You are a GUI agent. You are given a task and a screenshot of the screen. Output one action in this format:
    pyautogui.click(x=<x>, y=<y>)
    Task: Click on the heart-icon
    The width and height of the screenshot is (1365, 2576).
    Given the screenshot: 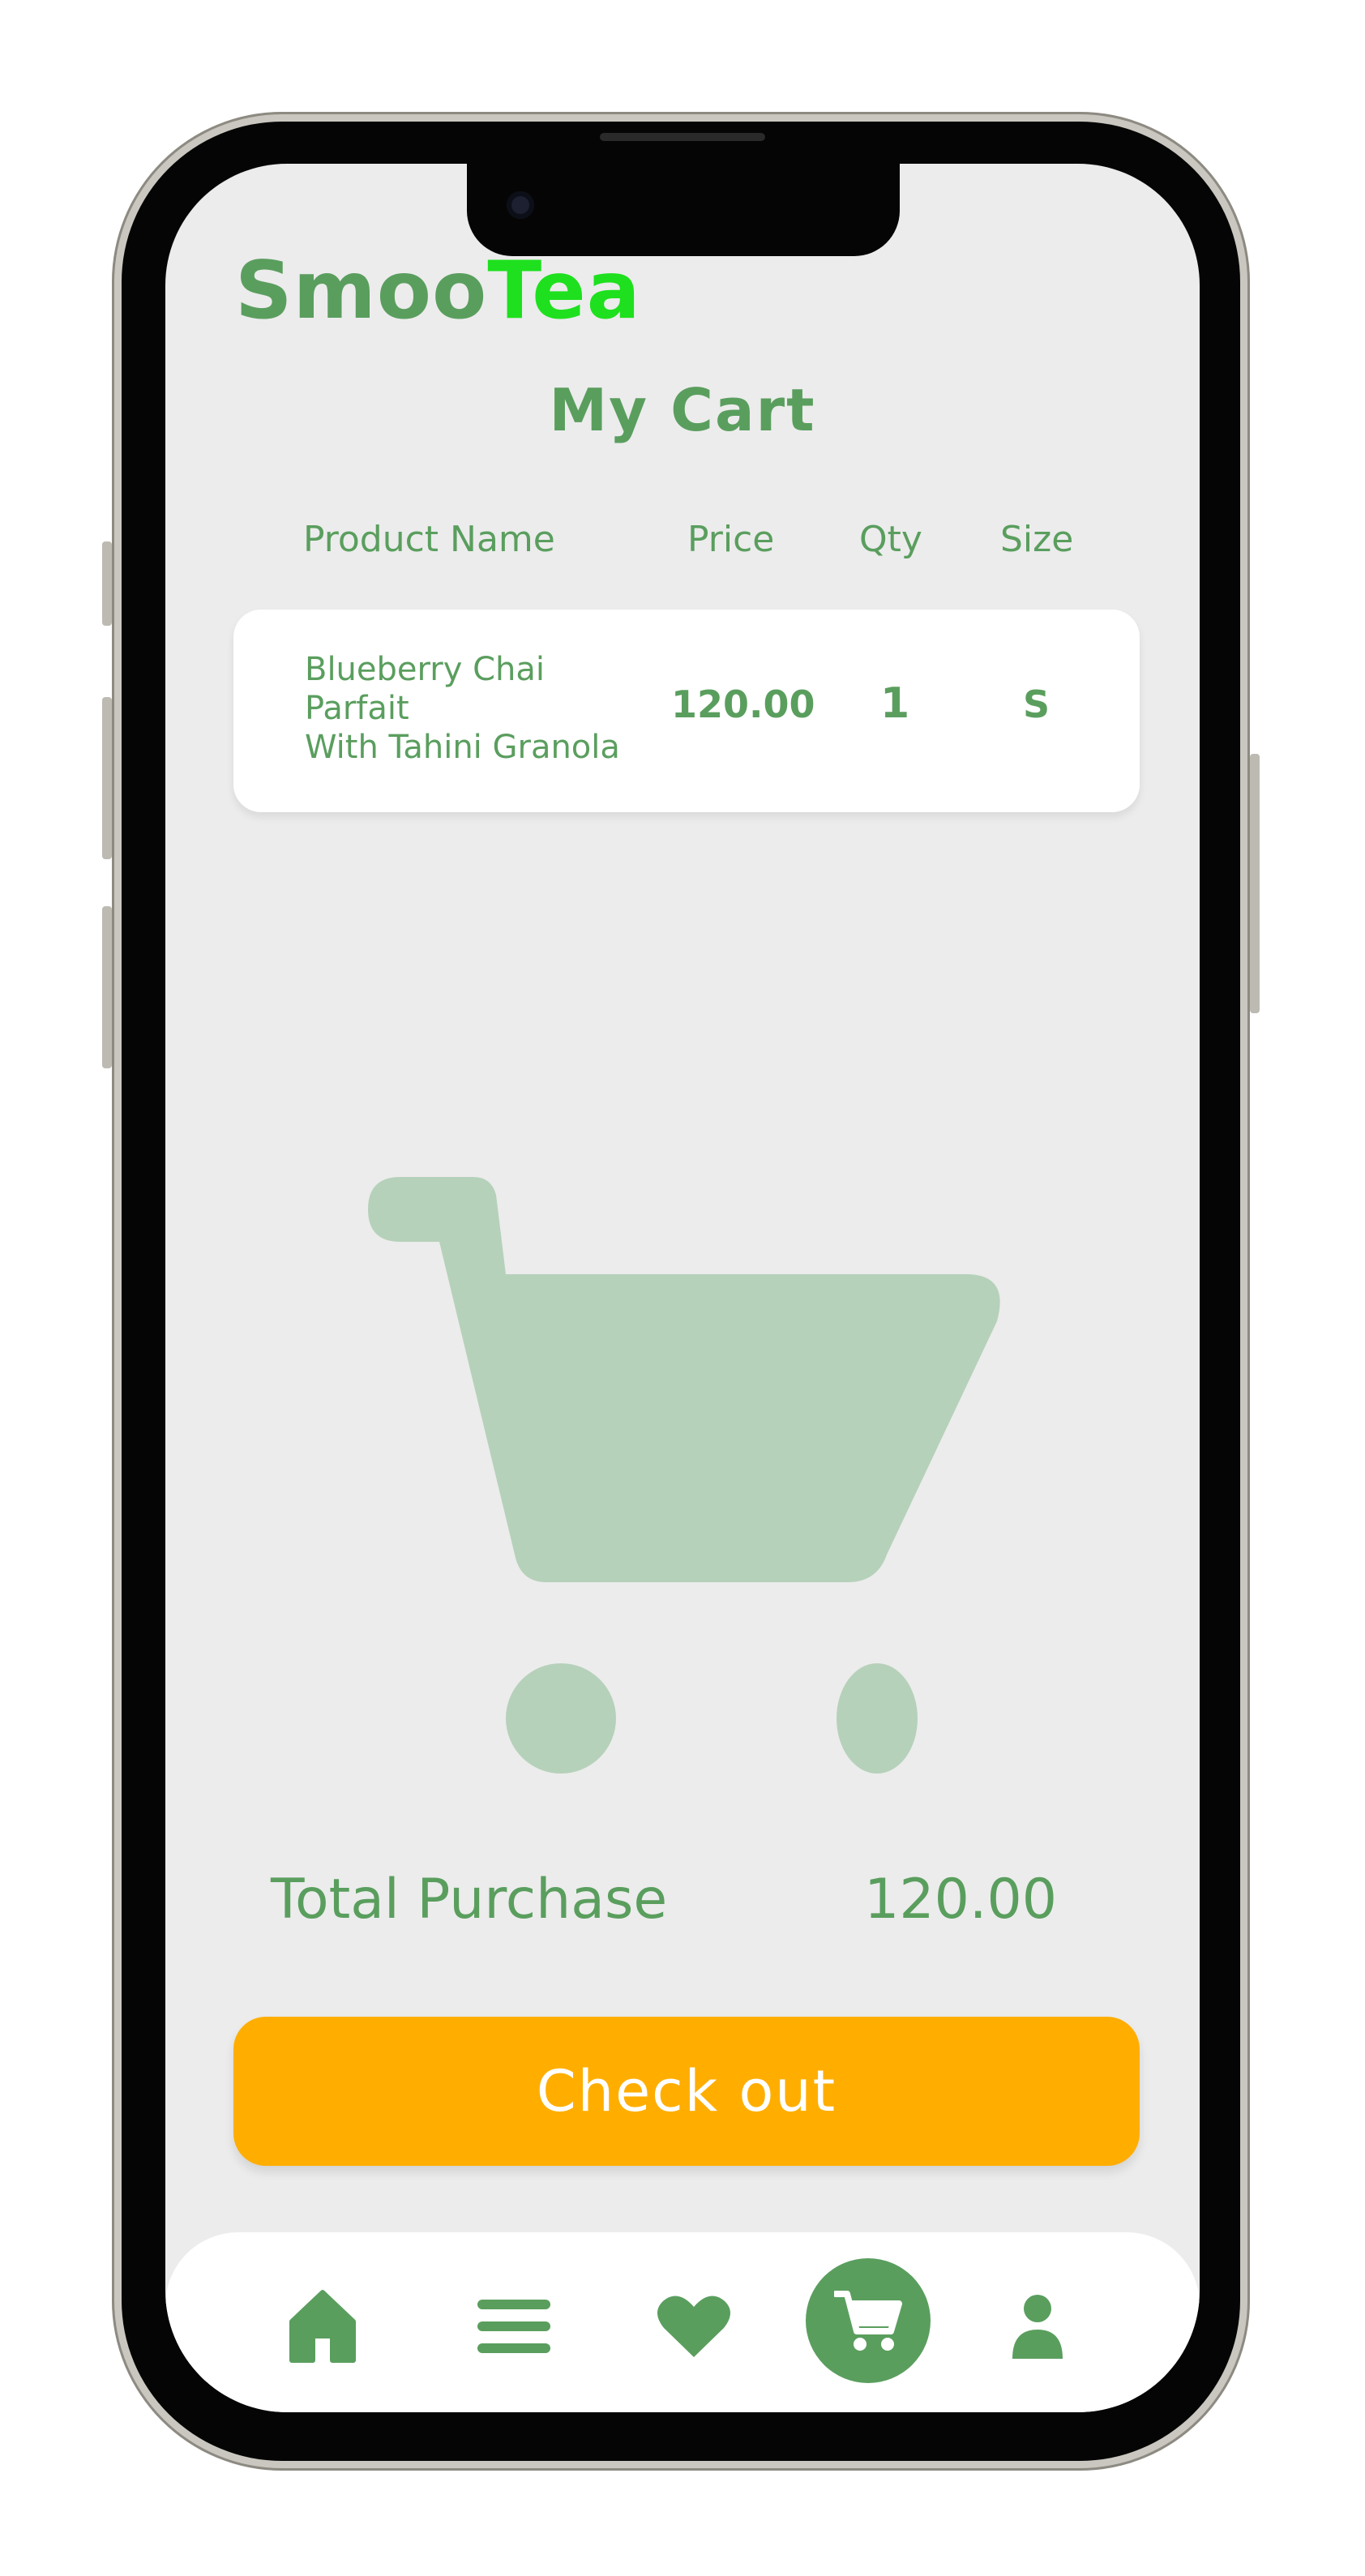 What is the action you would take?
    pyautogui.click(x=693, y=2326)
    